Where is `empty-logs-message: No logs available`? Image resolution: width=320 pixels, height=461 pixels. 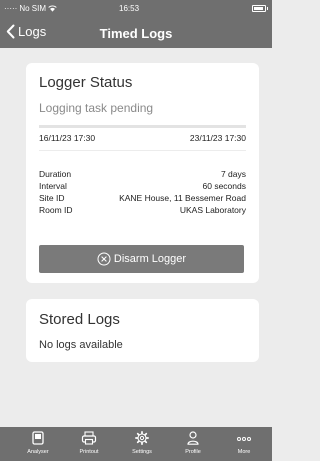 empty-logs-message: No logs available is located at coordinates (81, 345).